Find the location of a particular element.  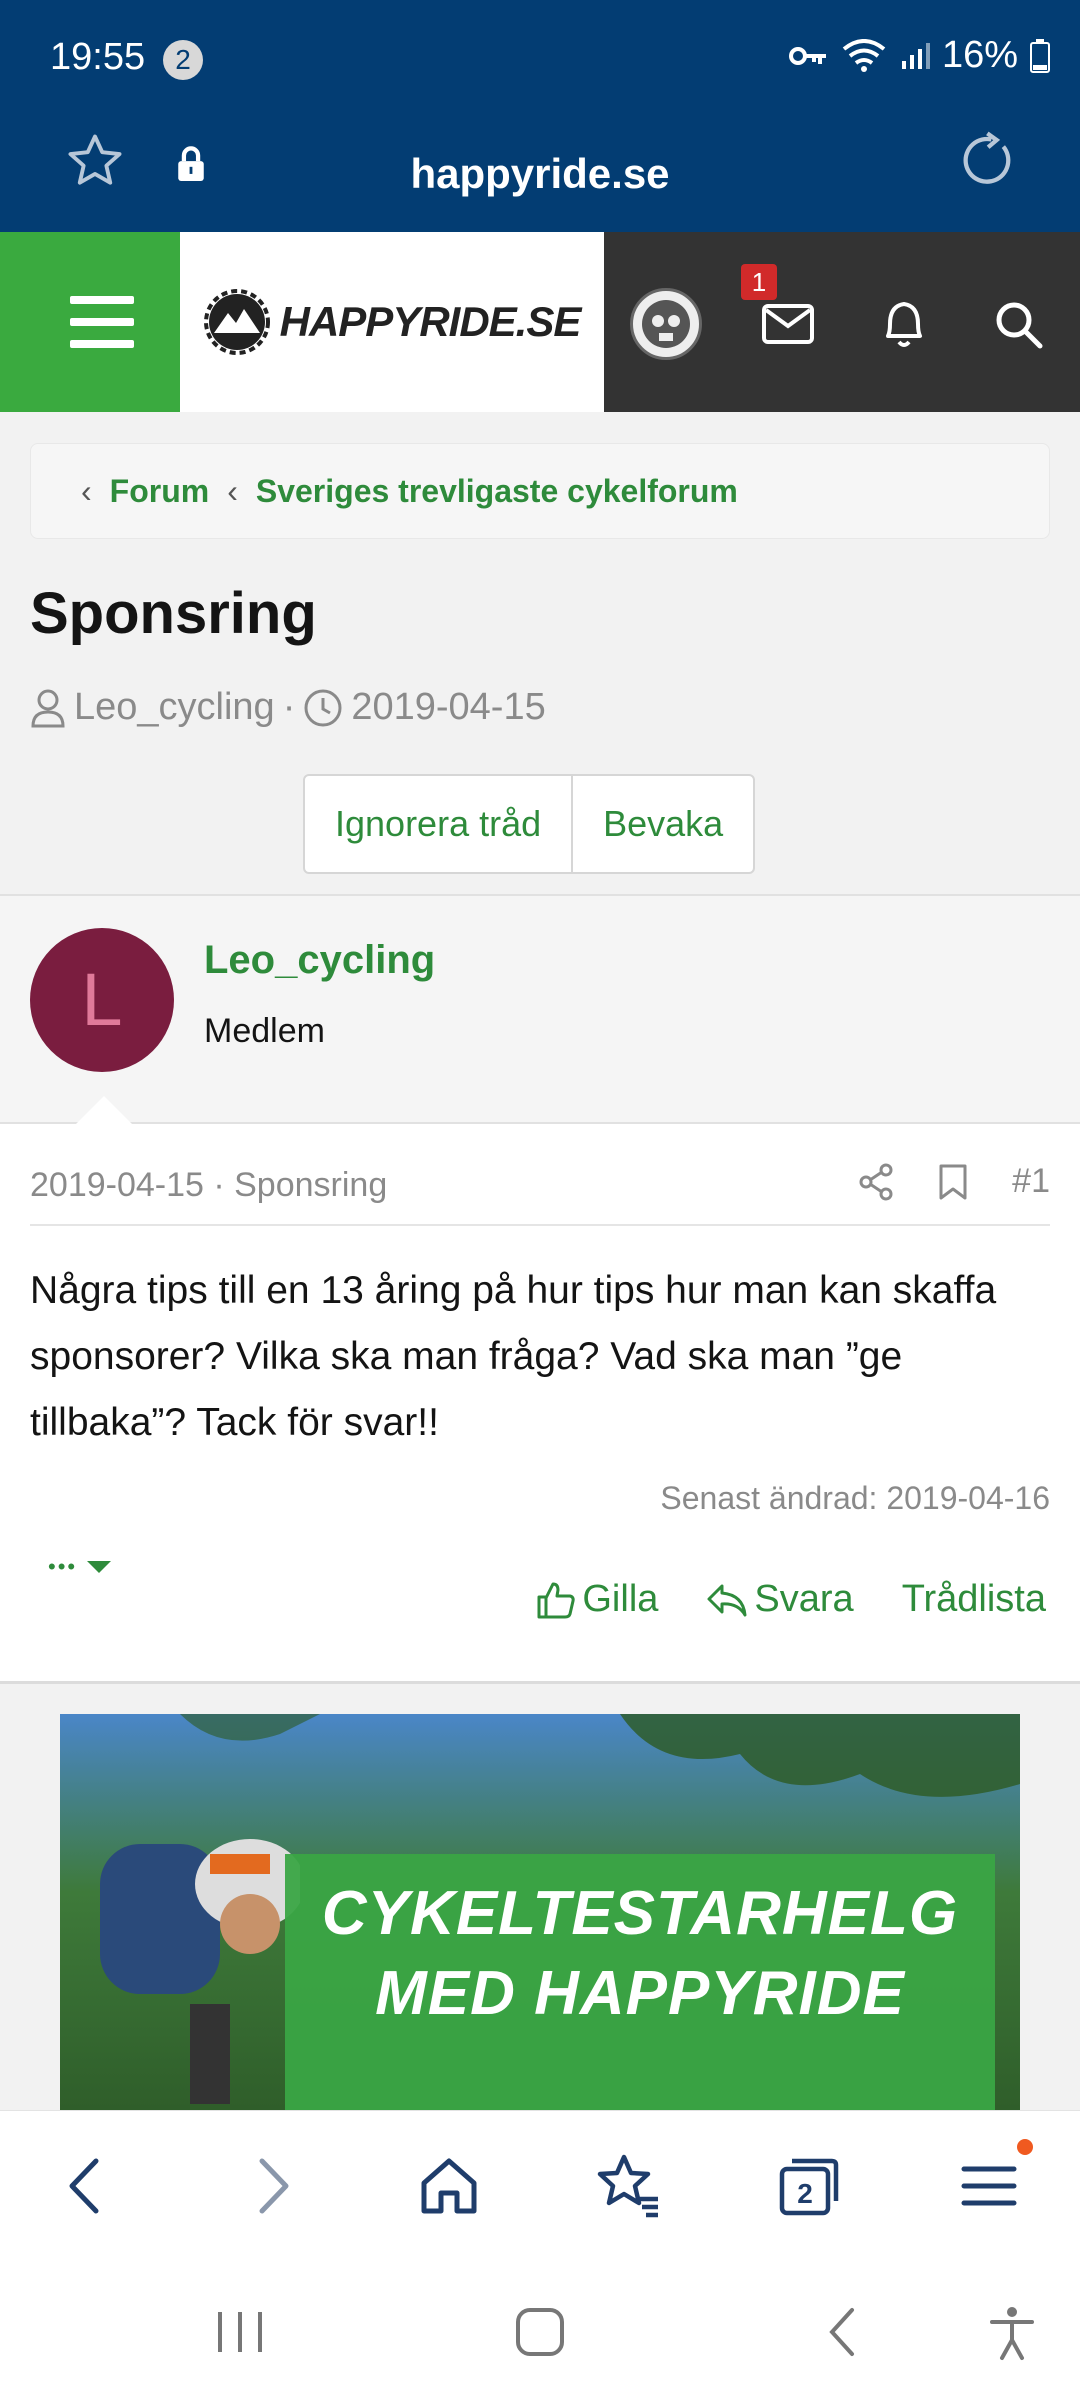

messages-badge: 1 is located at coordinates (759, 282).